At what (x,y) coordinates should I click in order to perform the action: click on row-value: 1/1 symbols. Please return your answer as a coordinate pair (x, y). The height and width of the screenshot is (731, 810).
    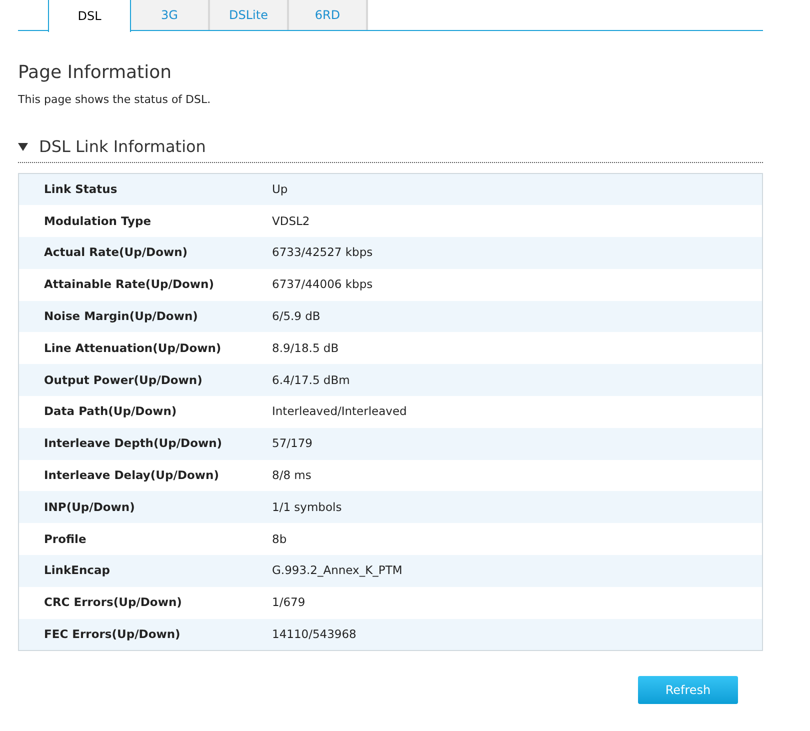
    Looking at the image, I should click on (307, 507).